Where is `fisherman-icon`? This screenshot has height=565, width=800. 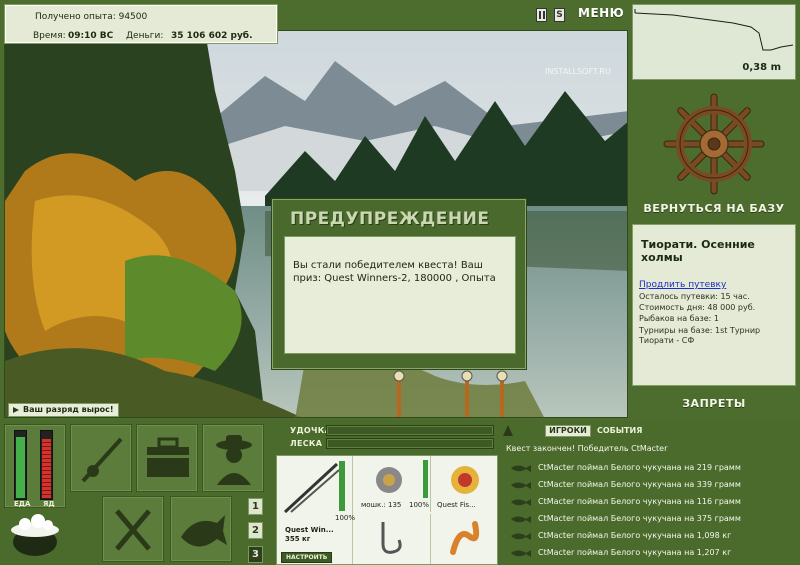
fisherman-icon is located at coordinates (234, 460).